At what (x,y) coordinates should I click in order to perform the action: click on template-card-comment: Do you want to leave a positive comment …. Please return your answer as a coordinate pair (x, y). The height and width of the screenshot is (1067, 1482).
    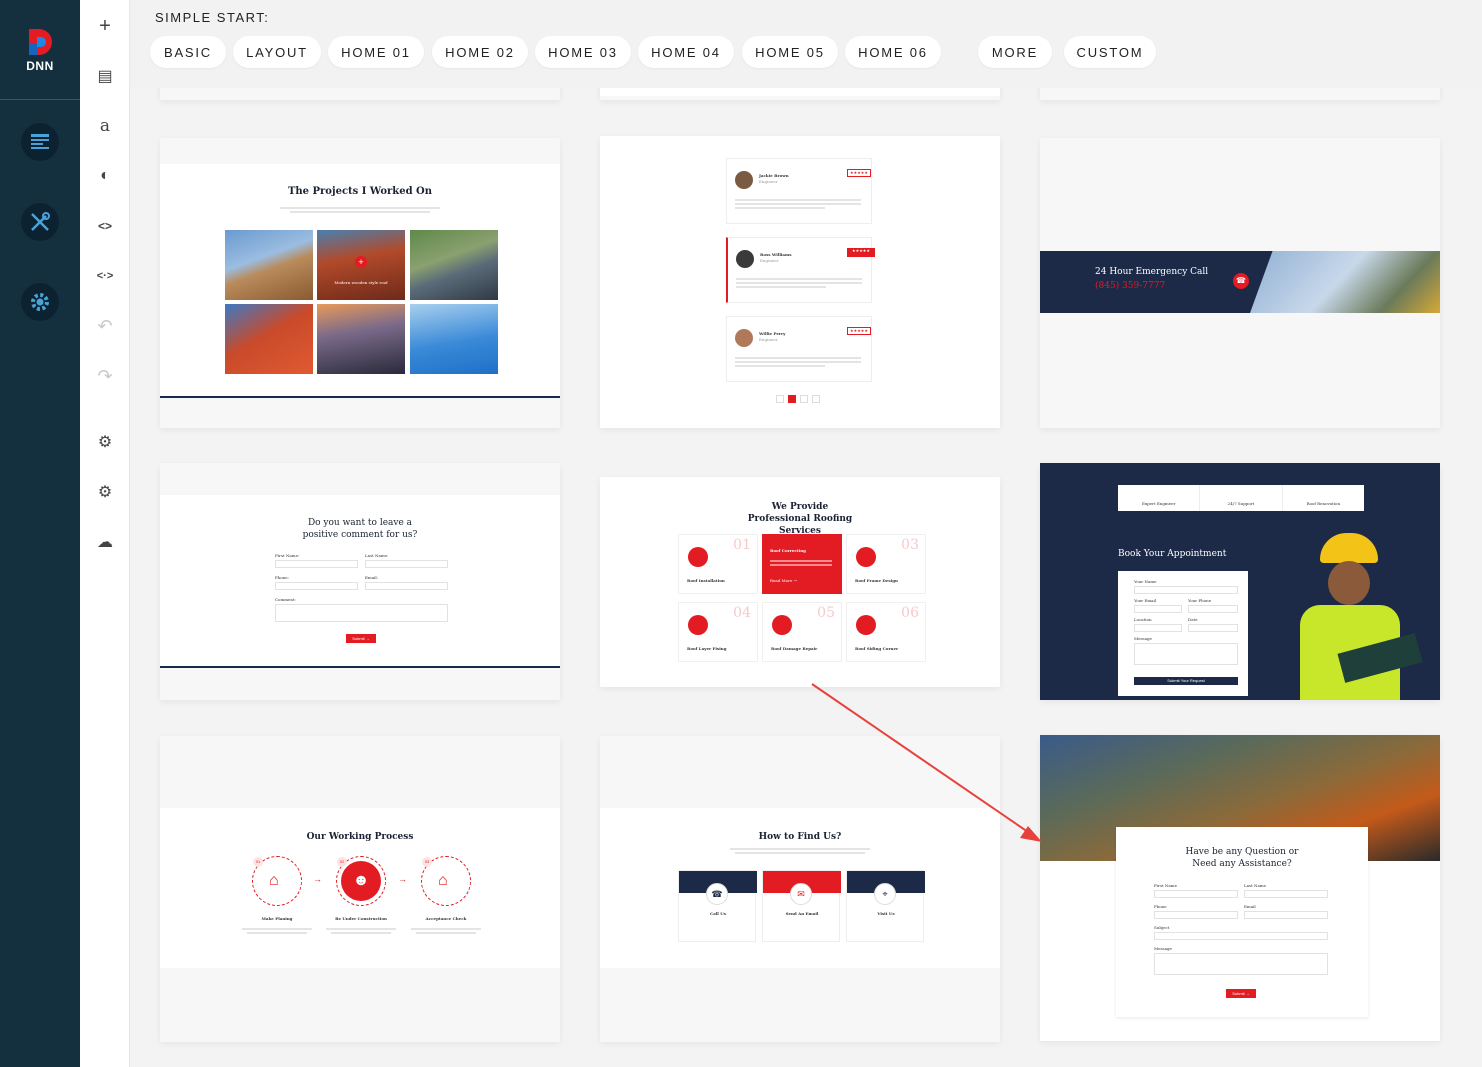
    Looking at the image, I should click on (360, 581).